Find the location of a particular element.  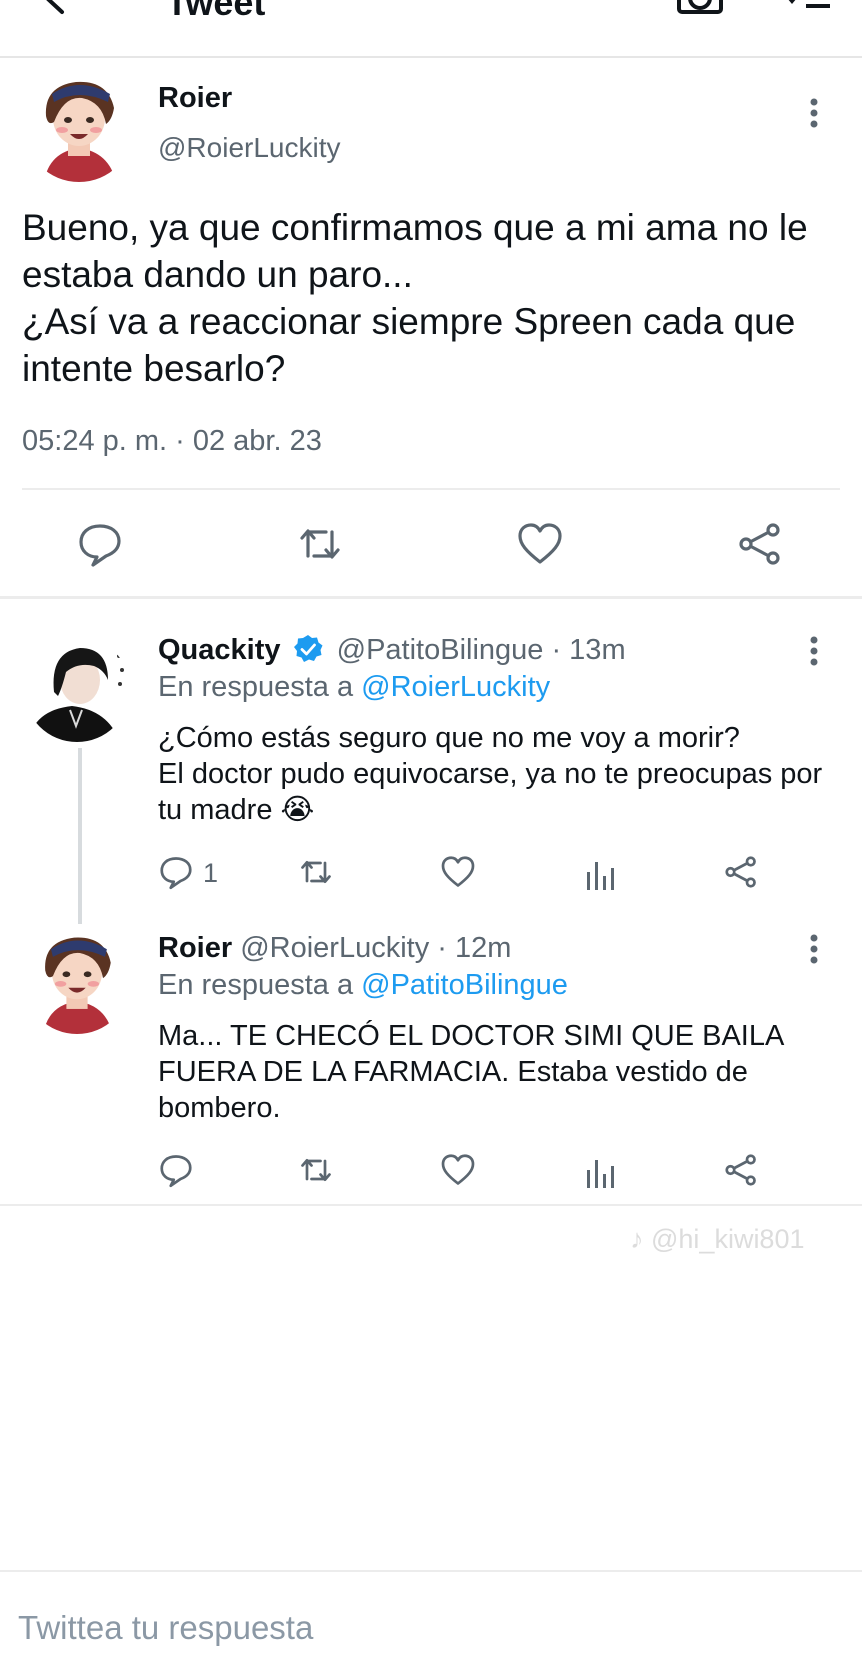

replying-to-mention: @RoierLuckity is located at coordinates (455, 687).